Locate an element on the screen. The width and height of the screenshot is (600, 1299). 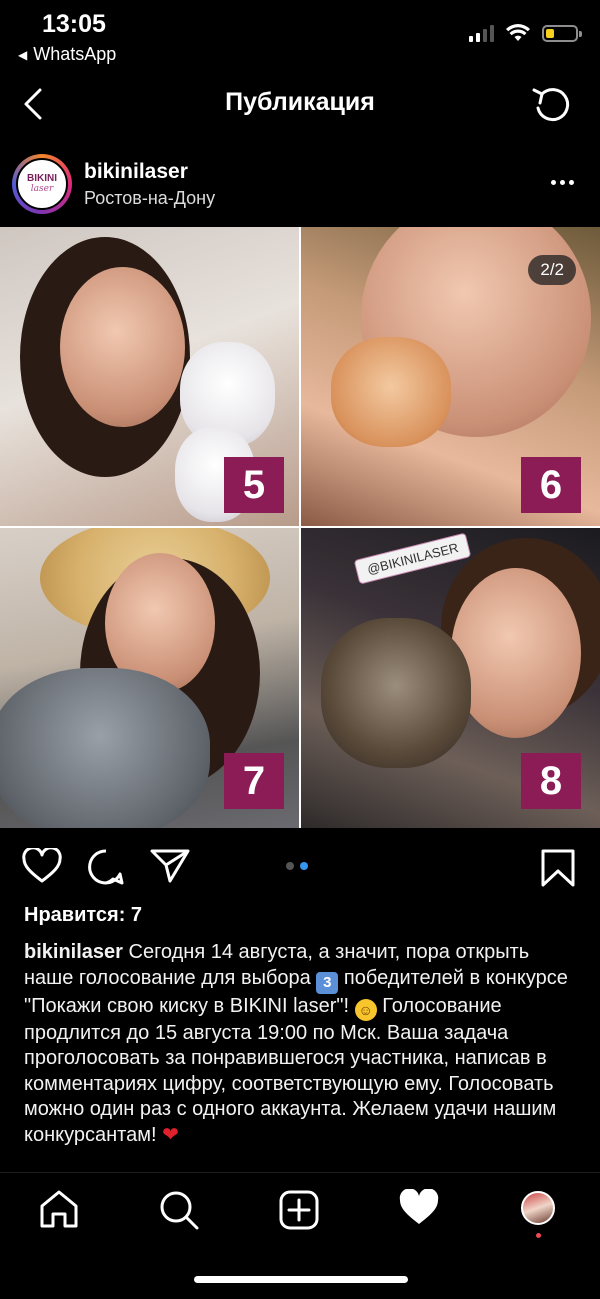
activity-heart-icon is located at coordinates (419, 1208).